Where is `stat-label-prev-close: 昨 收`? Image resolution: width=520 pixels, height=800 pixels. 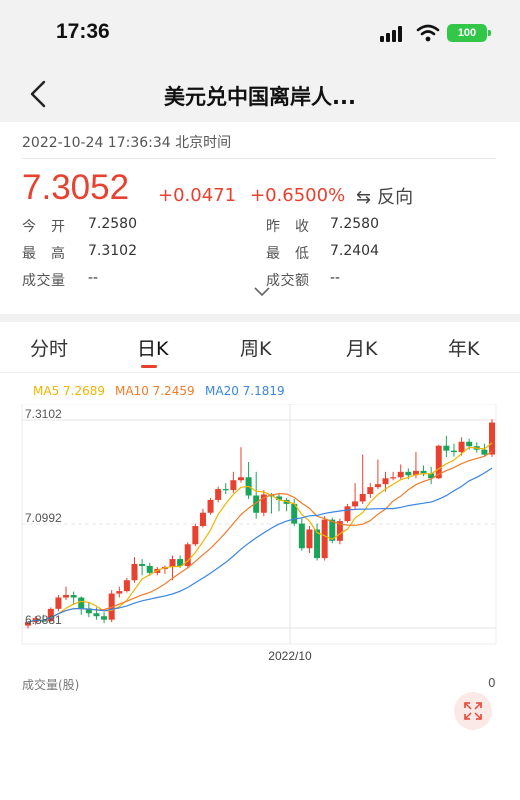 stat-label-prev-close: 昨 收 is located at coordinates (288, 227).